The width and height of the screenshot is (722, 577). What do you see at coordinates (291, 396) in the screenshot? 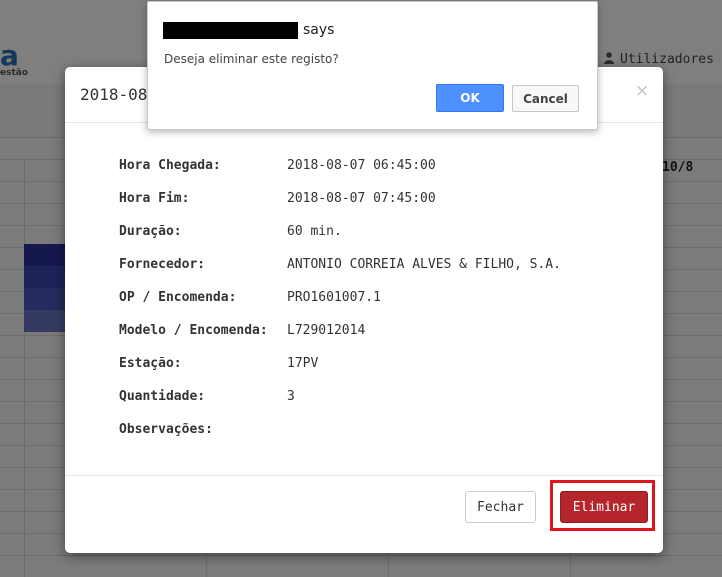
I see `detail-value: 3` at bounding box center [291, 396].